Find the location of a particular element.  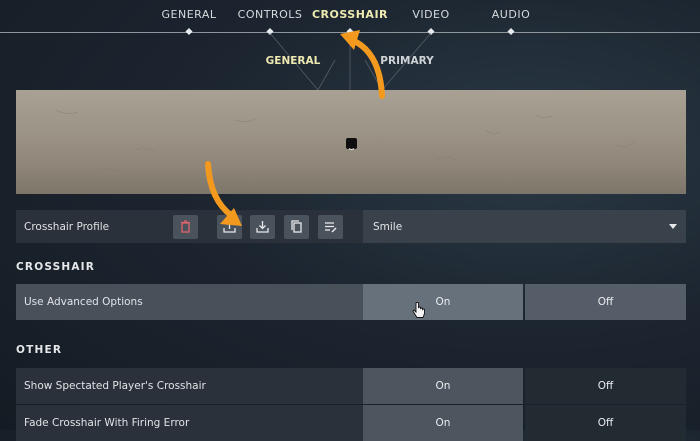

import-profile-button is located at coordinates (229, 227).